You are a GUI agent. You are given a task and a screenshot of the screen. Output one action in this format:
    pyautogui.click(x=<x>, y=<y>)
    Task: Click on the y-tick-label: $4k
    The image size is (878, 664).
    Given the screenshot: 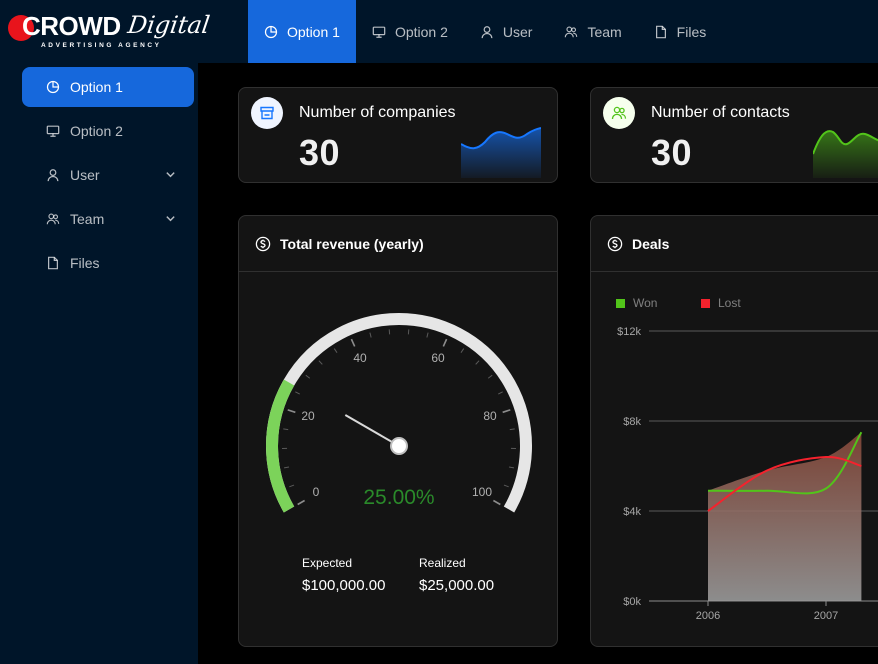 What is the action you would take?
    pyautogui.click(x=632, y=512)
    